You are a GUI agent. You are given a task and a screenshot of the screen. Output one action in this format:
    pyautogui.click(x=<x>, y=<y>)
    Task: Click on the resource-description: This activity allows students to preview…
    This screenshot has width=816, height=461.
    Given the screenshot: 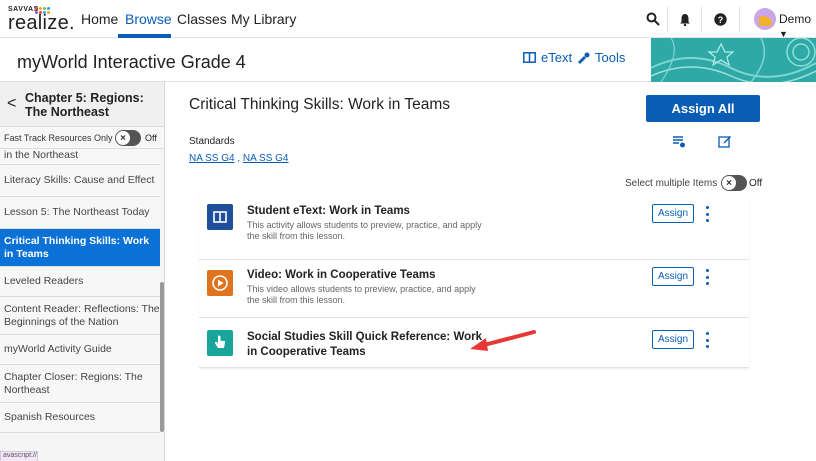 What is the action you would take?
    pyautogui.click(x=364, y=230)
    